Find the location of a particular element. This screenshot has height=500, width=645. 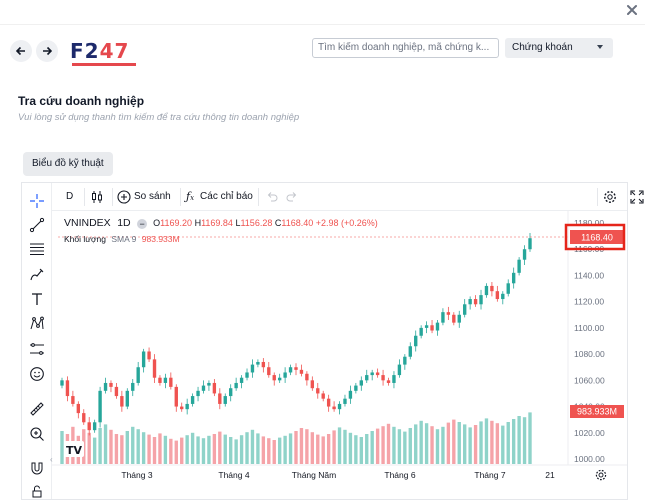

low-value: 1156.28 is located at coordinates (256, 223).